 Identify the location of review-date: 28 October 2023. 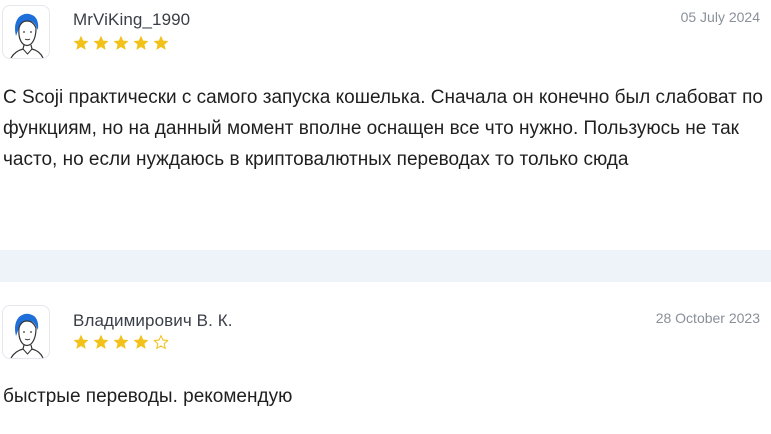
(707, 318).